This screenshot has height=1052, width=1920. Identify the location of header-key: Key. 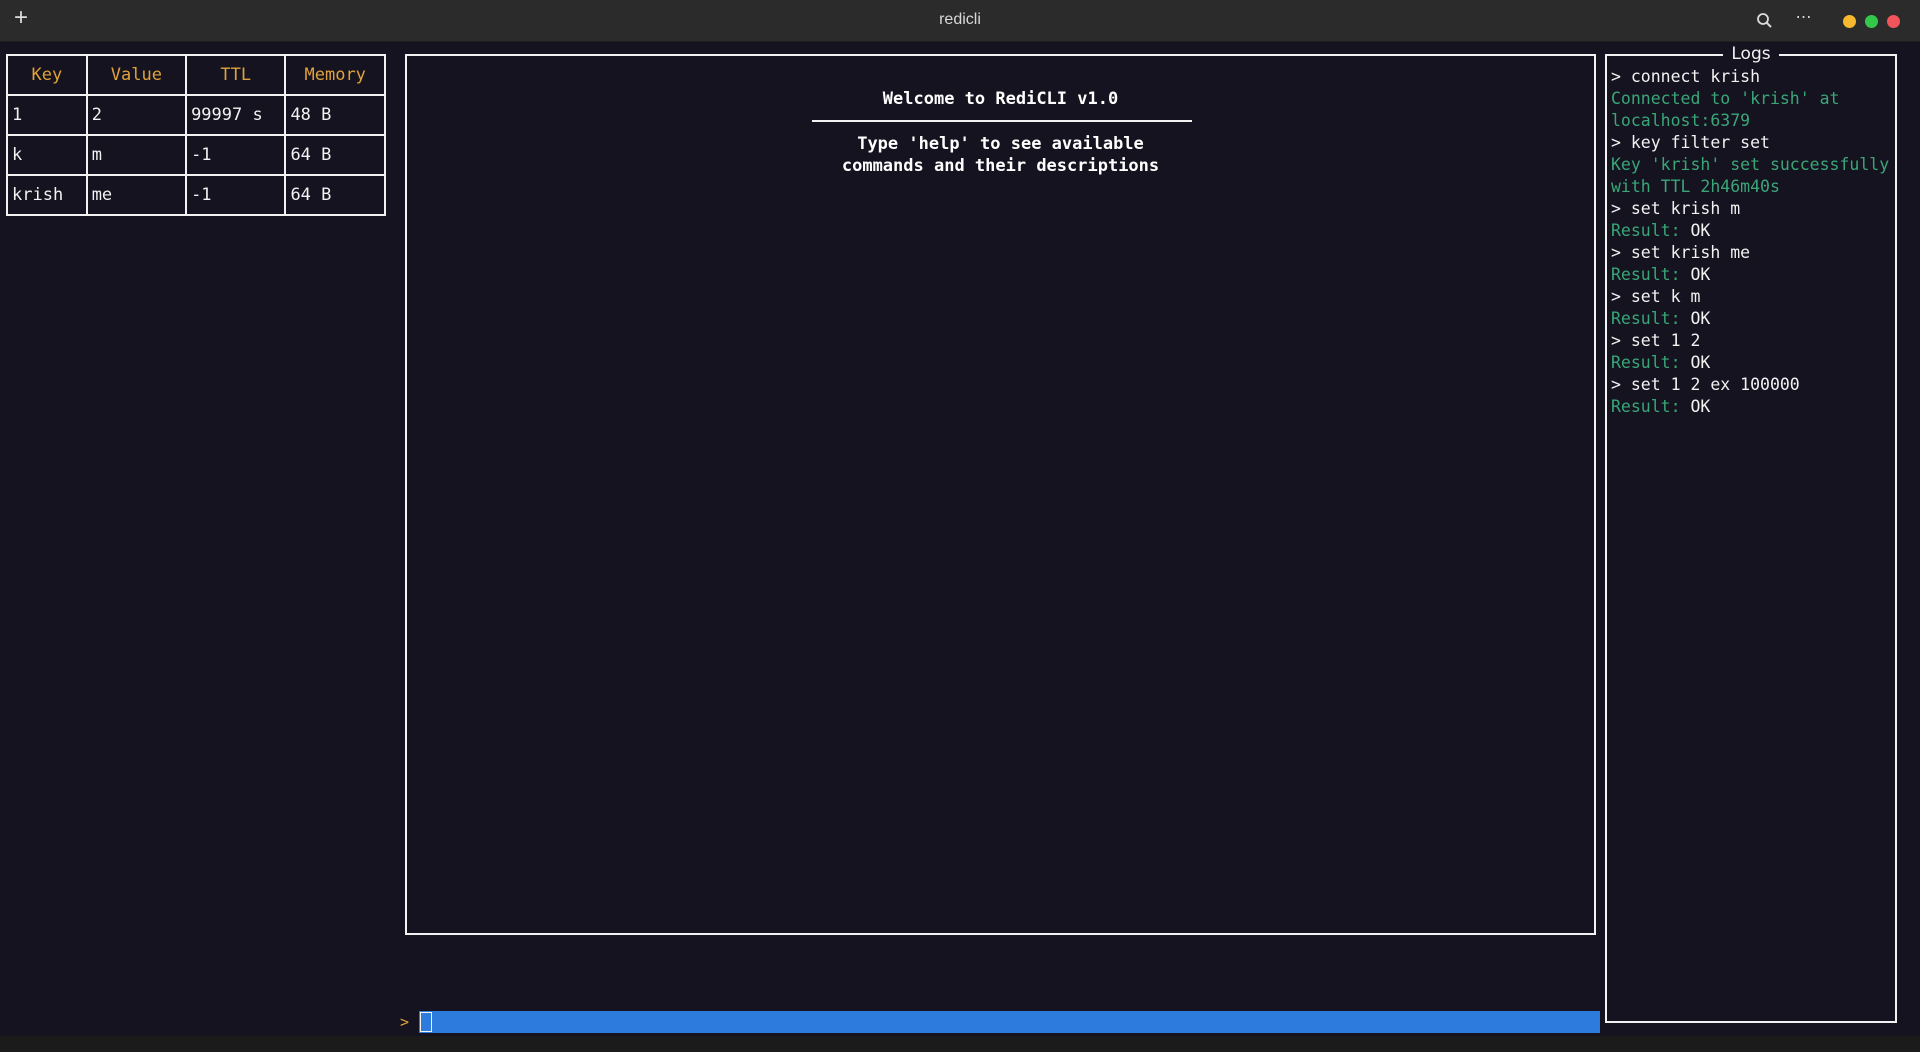
(47, 75).